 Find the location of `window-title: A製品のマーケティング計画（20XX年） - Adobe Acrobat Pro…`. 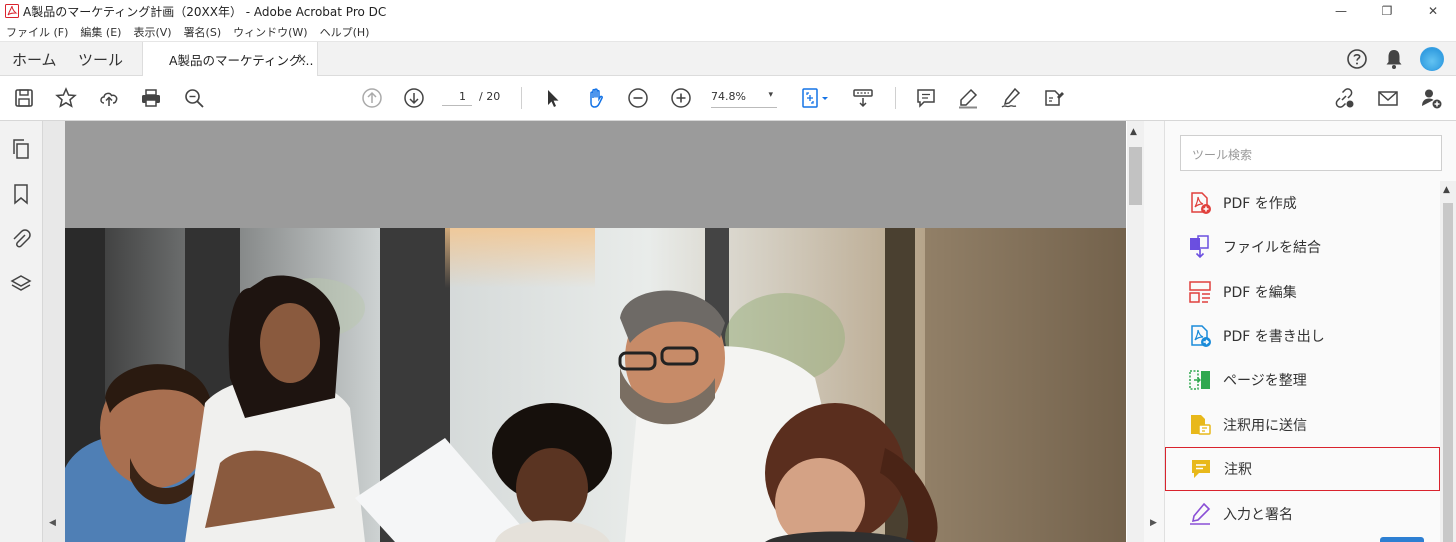

window-title: A製品のマーケティング計画（20XX年） - Adobe Acrobat Pro… is located at coordinates (205, 11).